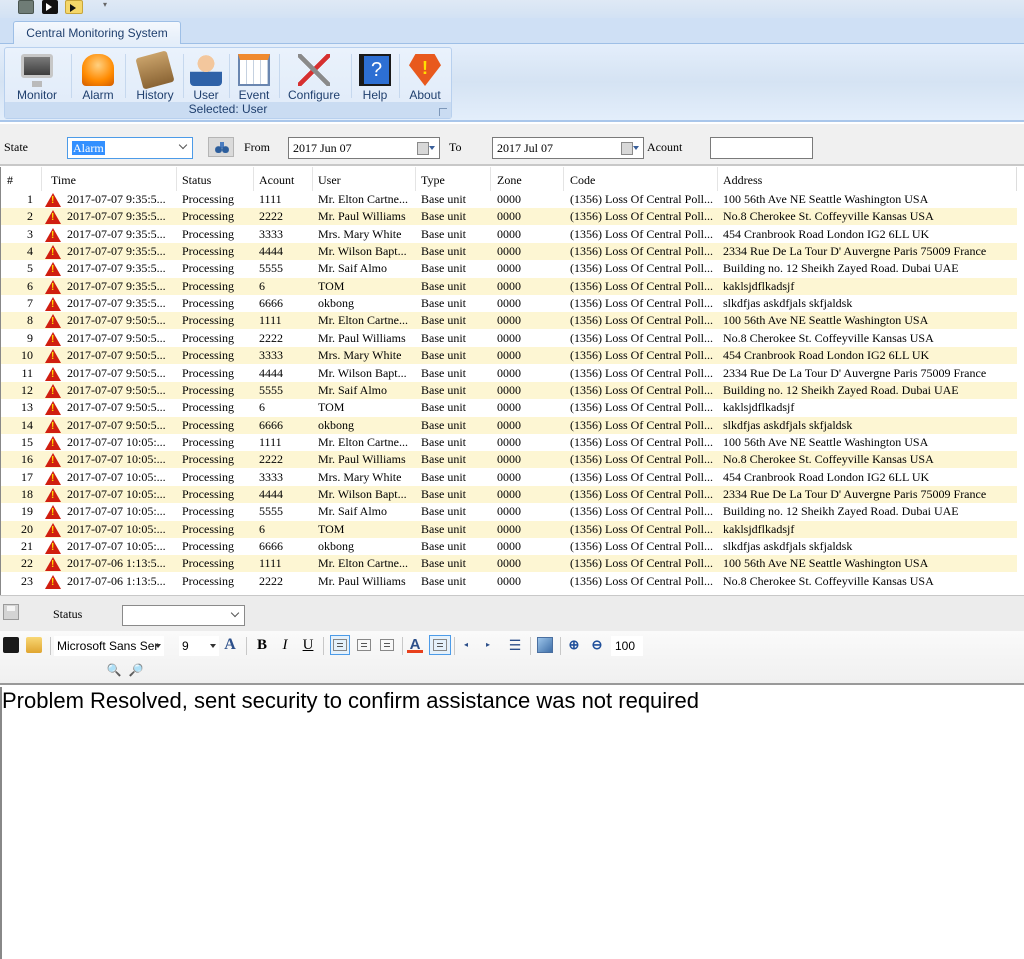  What do you see at coordinates (574, 645) in the screenshot?
I see `zoom-in-icon: ⊕` at bounding box center [574, 645].